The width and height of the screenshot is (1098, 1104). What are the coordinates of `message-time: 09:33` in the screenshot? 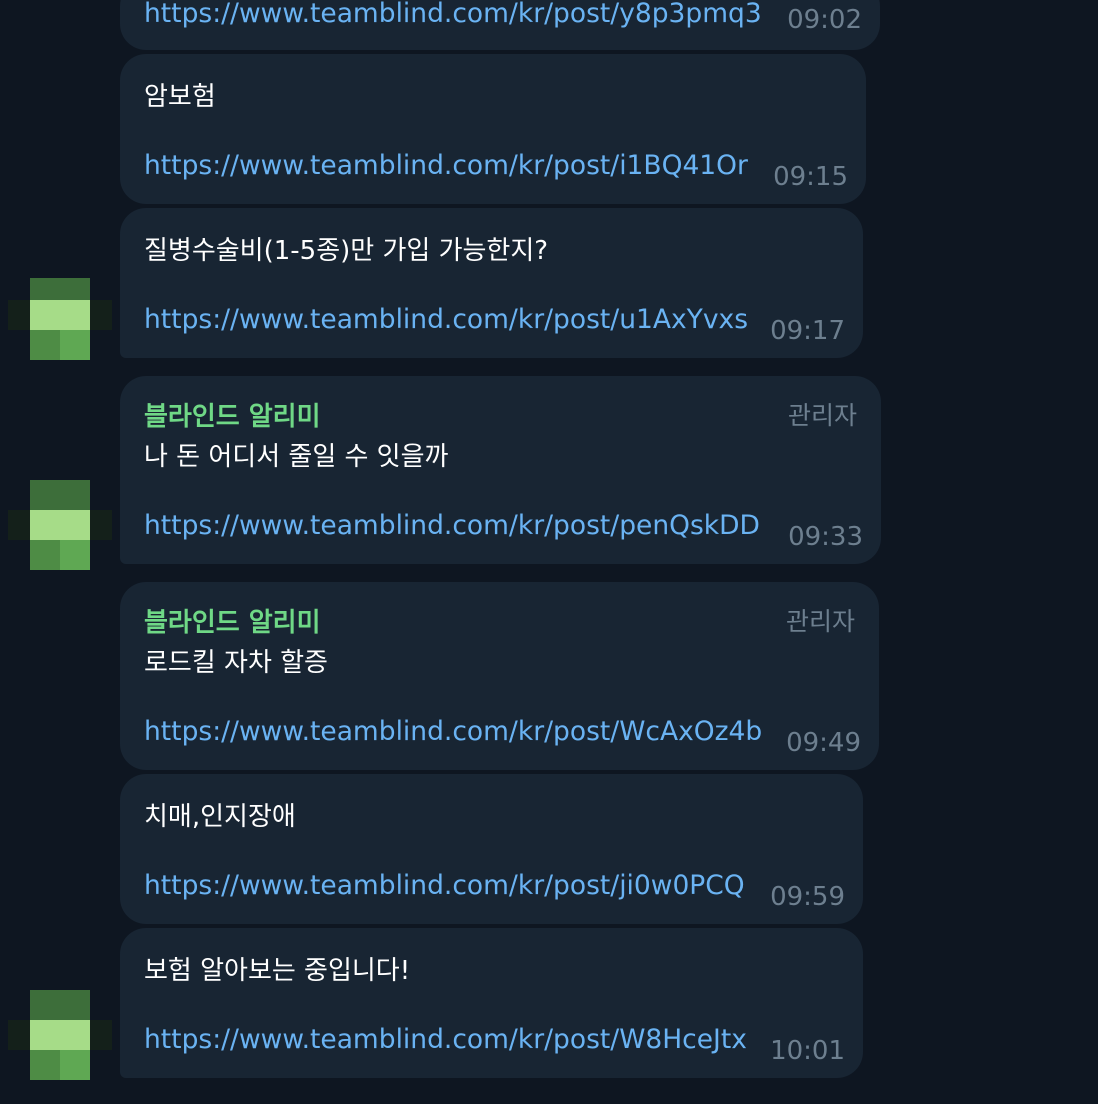 It's located at (825, 537).